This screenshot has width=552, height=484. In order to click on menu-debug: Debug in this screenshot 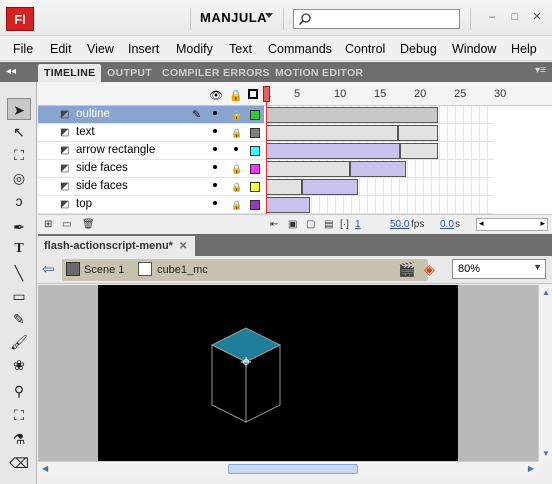, I will do `click(418, 49)`.